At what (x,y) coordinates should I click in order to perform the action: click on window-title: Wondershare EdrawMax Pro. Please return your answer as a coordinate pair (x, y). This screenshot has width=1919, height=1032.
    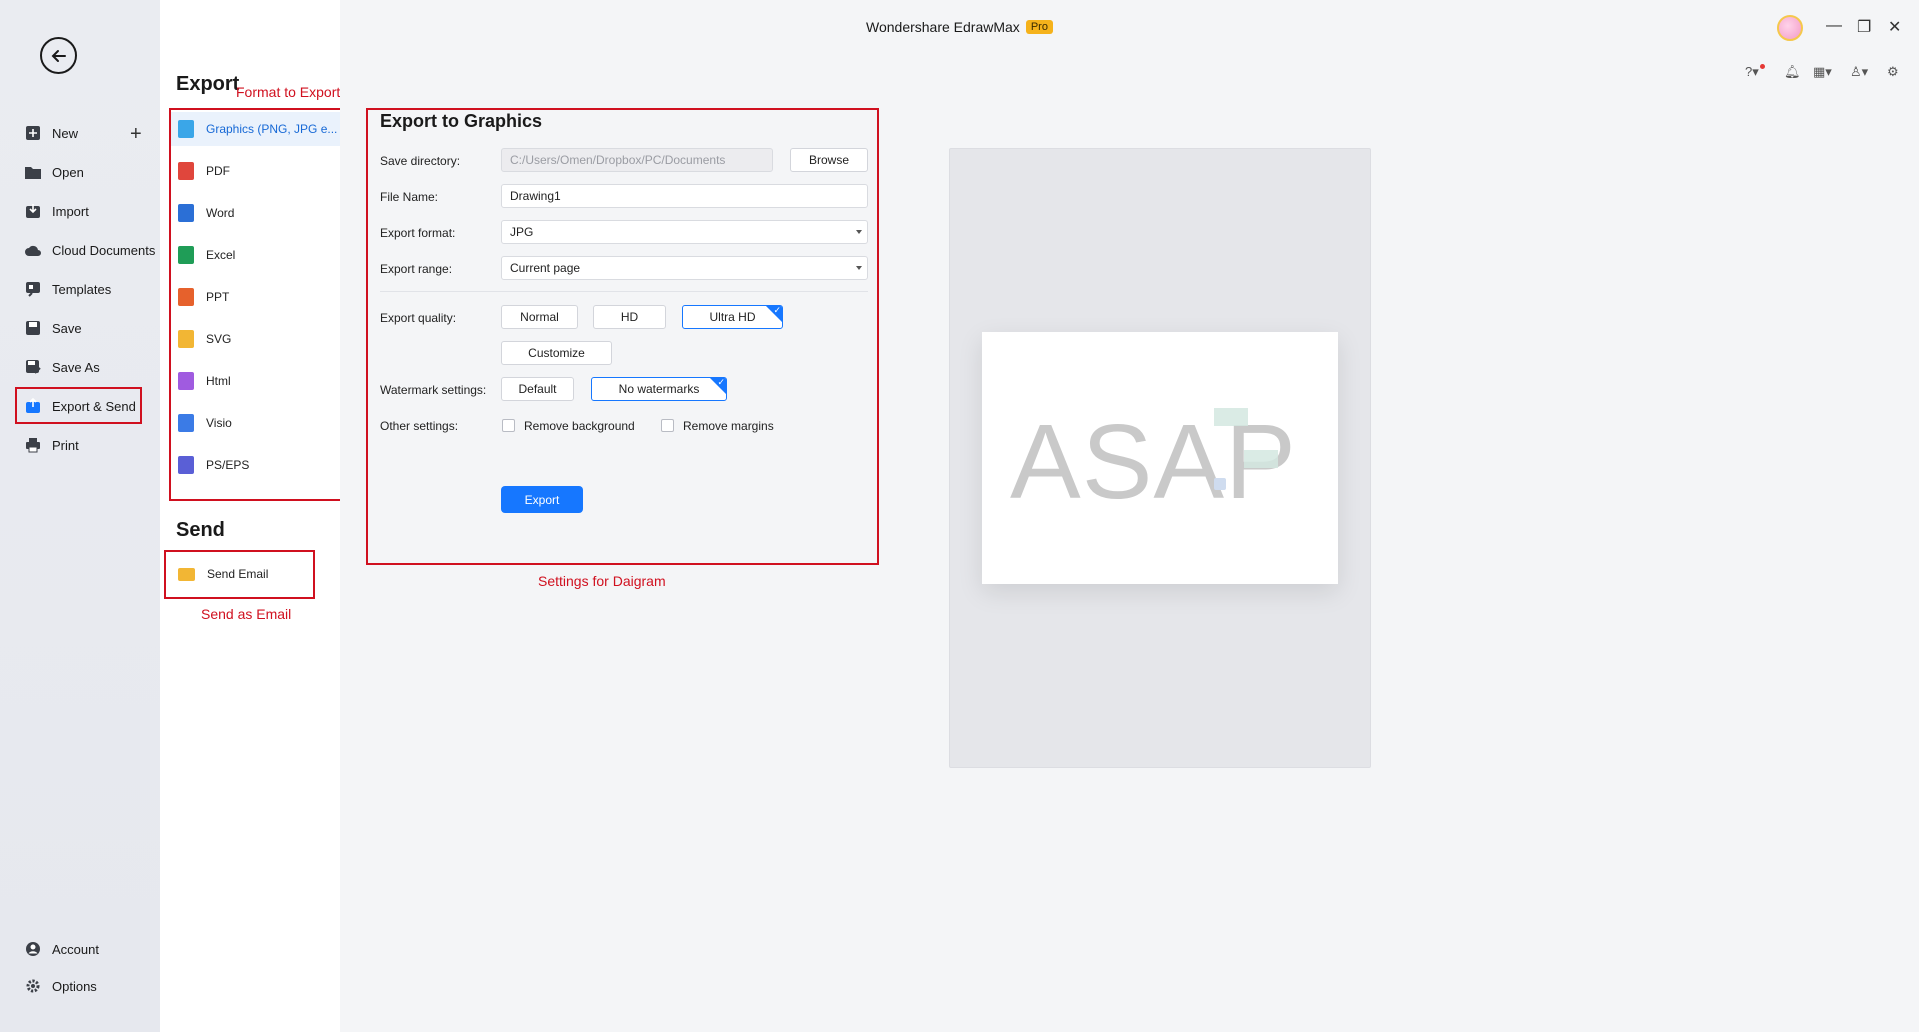
    Looking at the image, I should click on (959, 27).